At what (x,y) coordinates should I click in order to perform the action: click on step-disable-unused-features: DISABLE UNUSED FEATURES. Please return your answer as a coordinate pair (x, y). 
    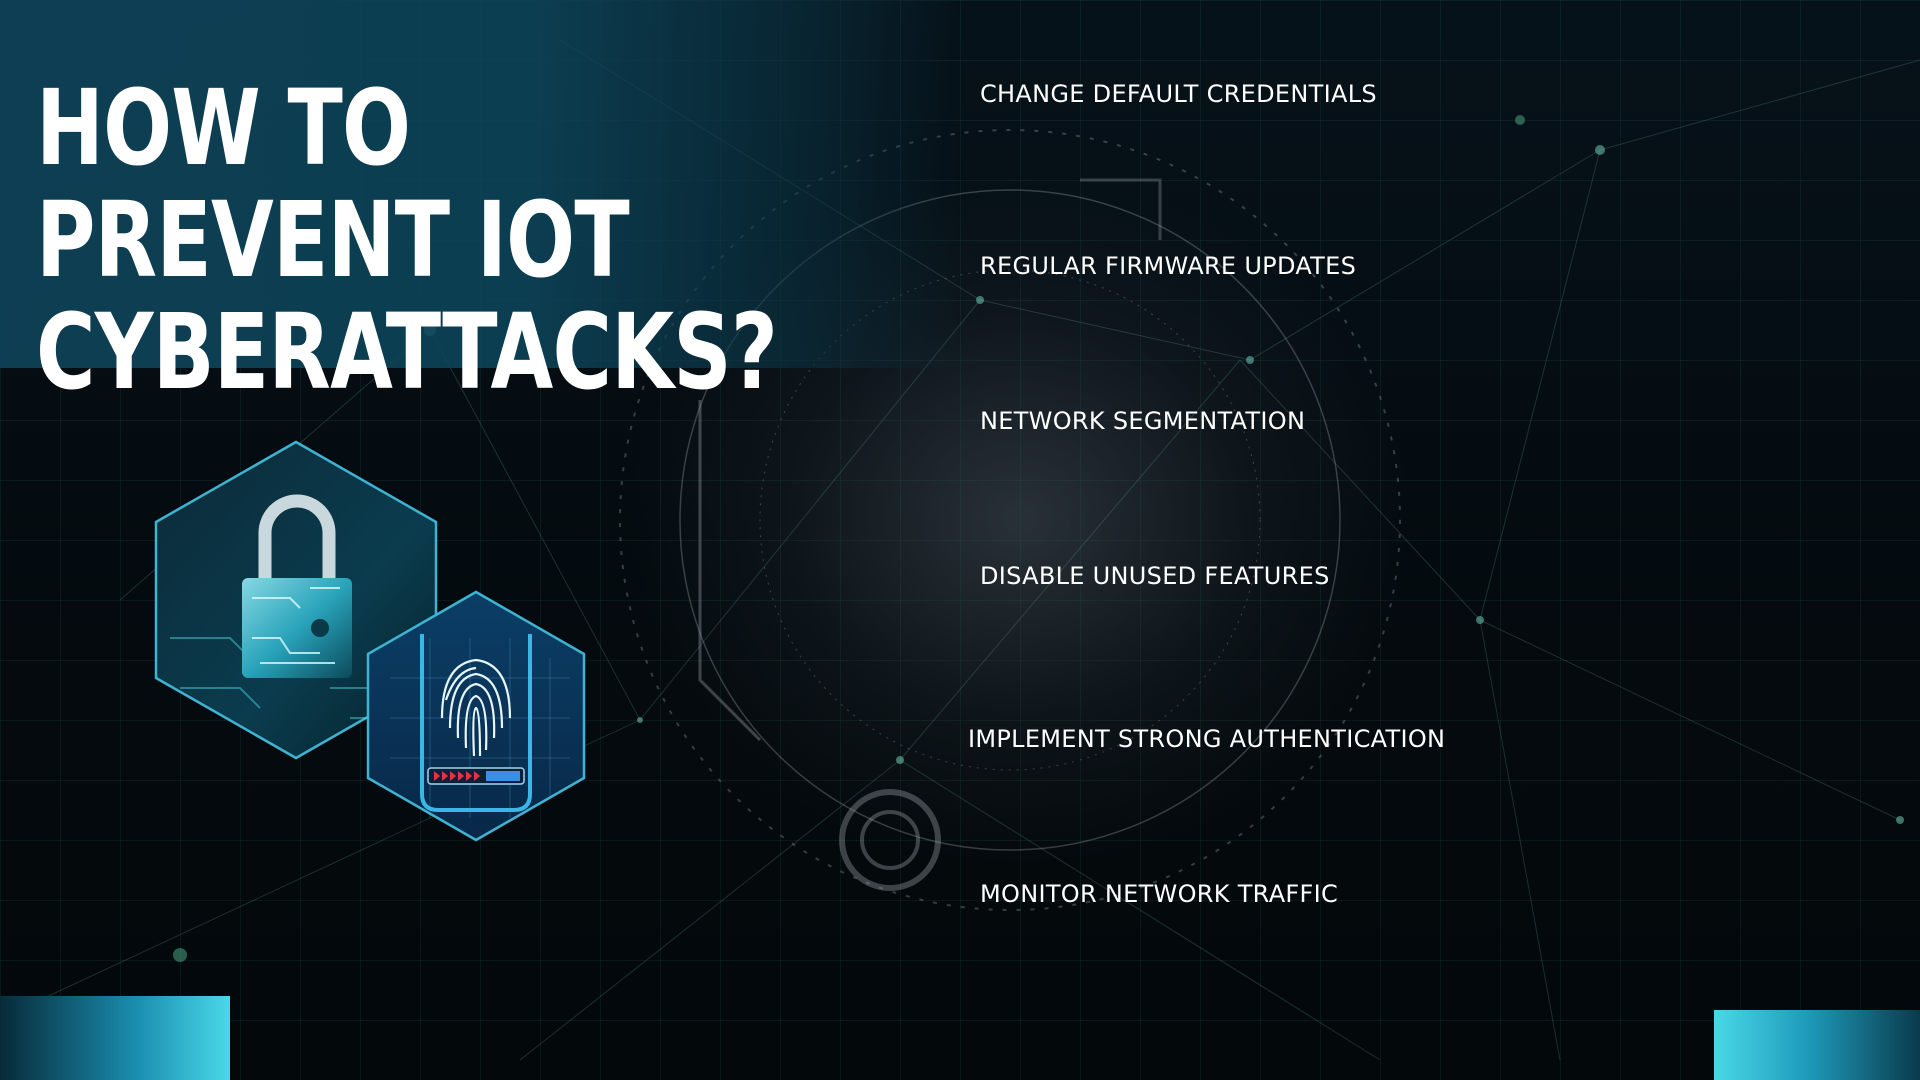
    Looking at the image, I should click on (1155, 576).